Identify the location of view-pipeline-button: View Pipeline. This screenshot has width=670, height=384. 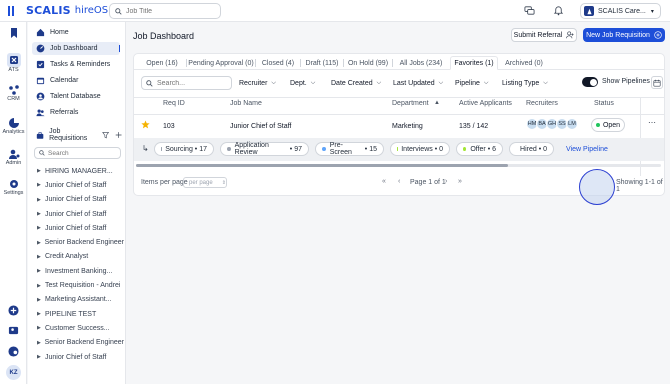
(587, 149).